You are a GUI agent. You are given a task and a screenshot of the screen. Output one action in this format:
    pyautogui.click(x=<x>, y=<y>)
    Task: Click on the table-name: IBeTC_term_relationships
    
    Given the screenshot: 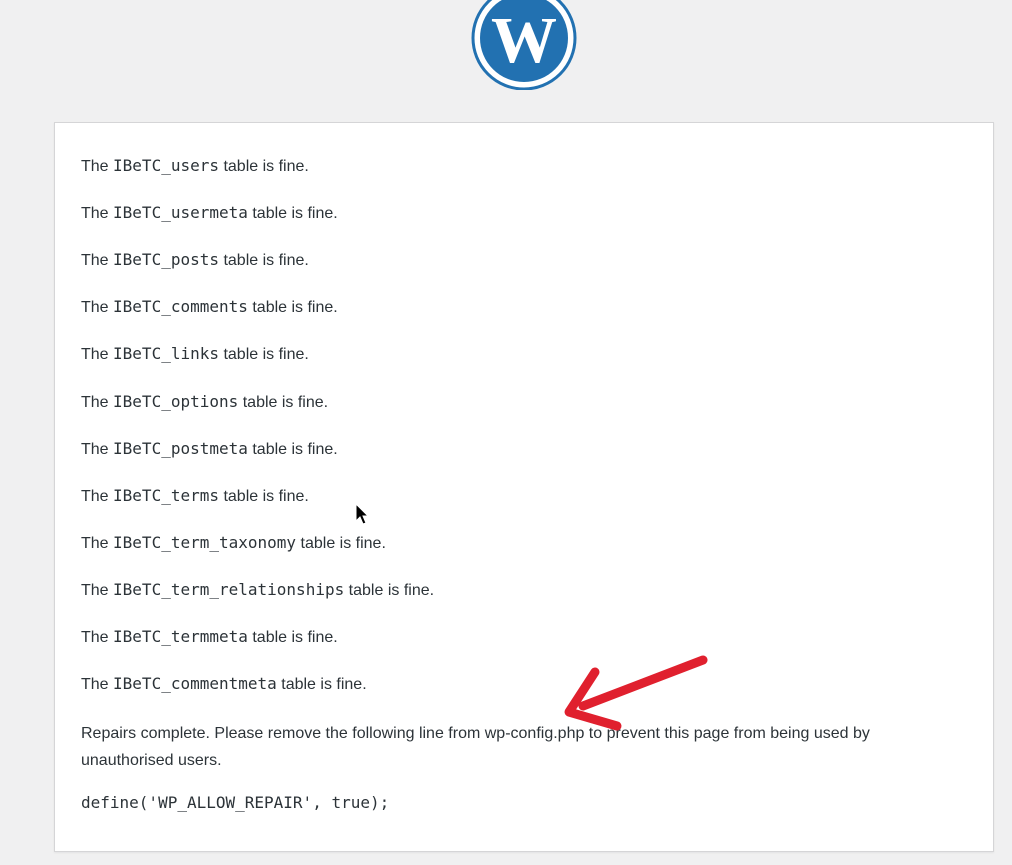 What is the action you would take?
    pyautogui.click(x=229, y=589)
    